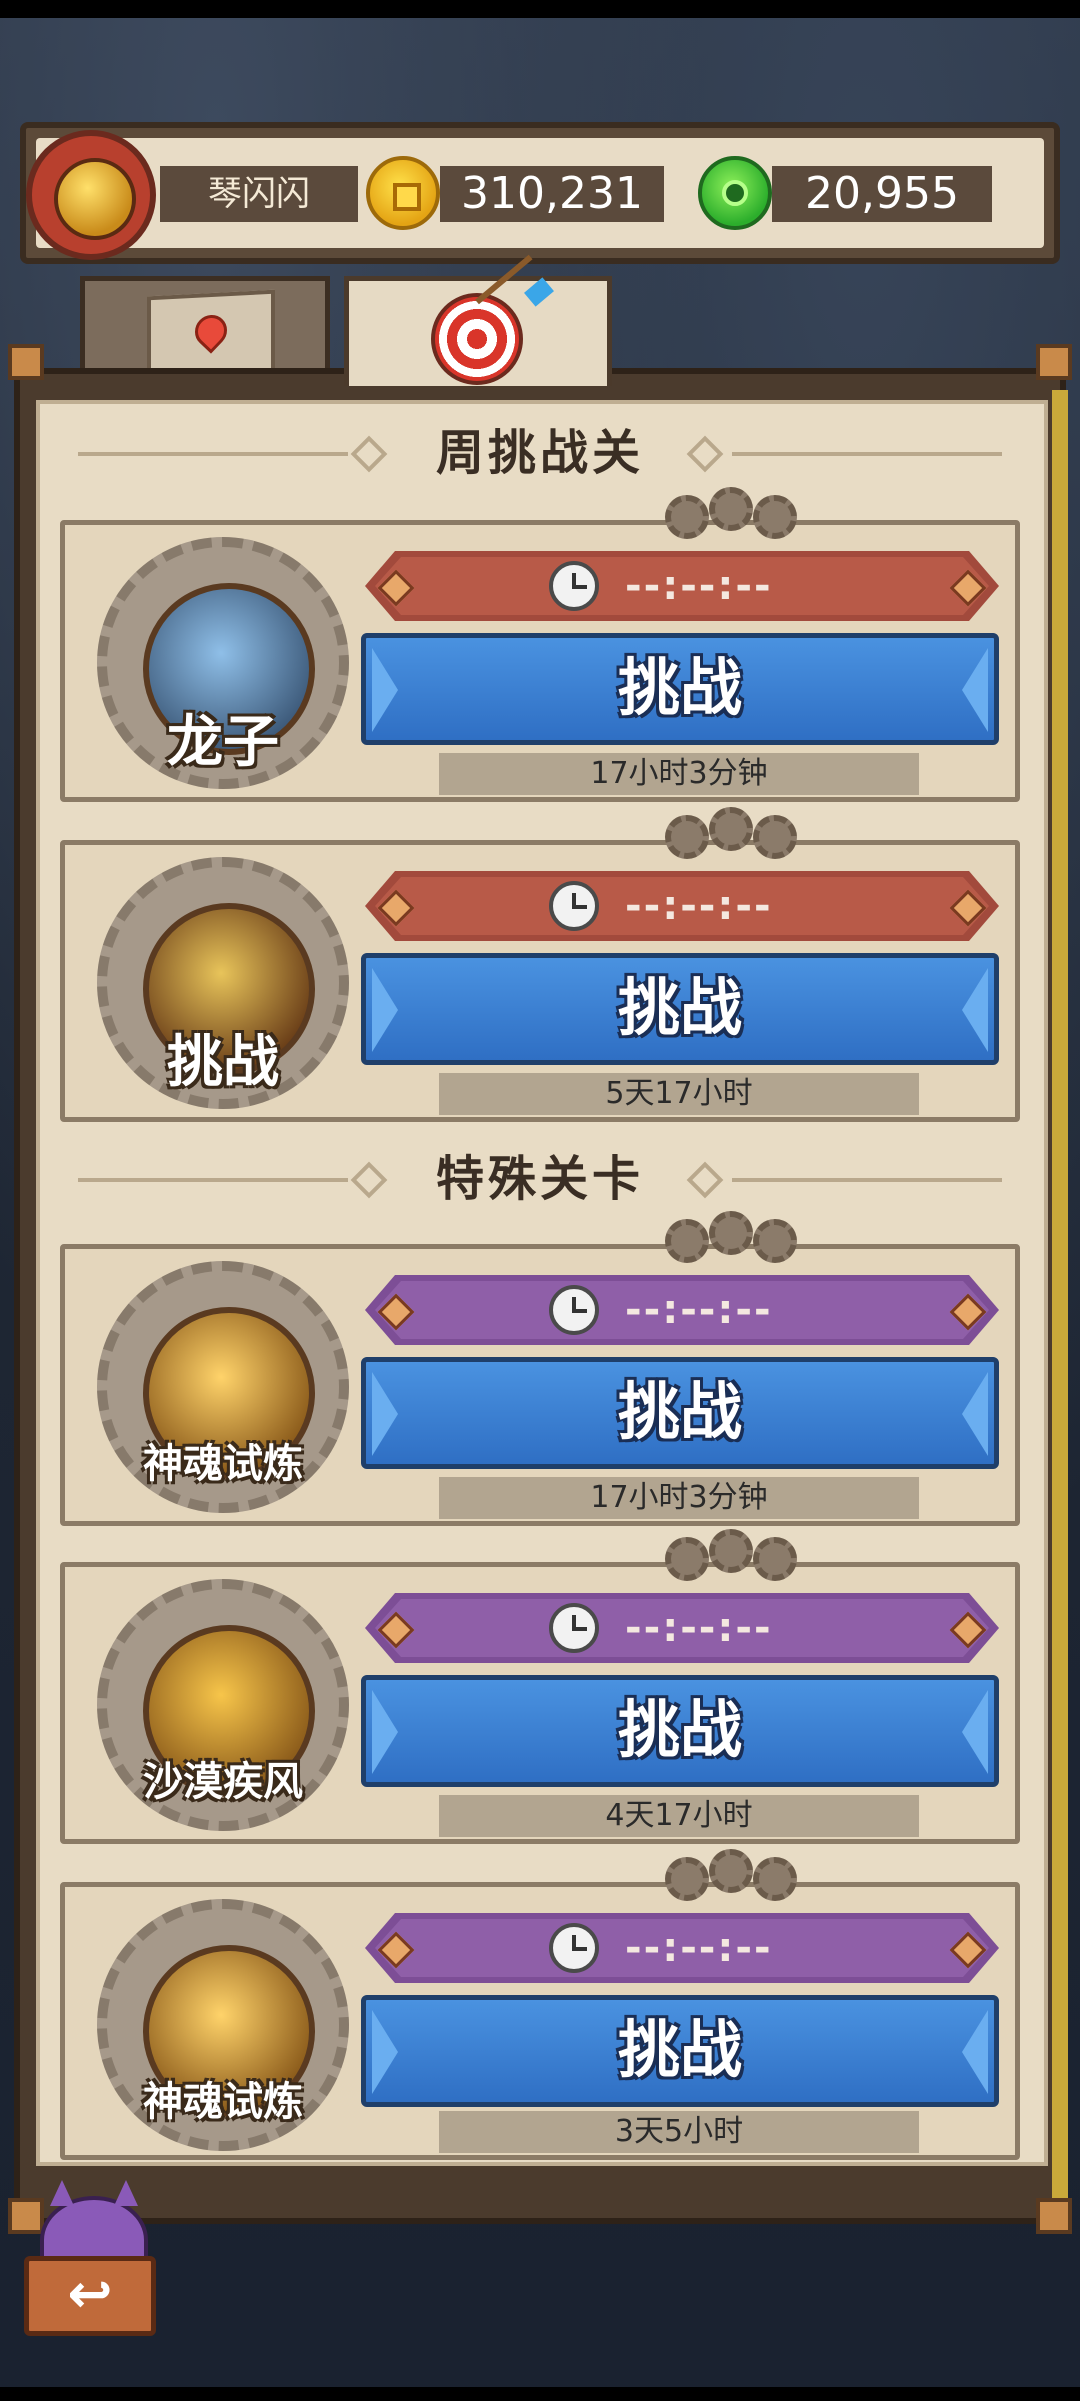  Describe the element at coordinates (679, 1816) in the screenshot. I see `countdown-text: 4天17小时` at that location.